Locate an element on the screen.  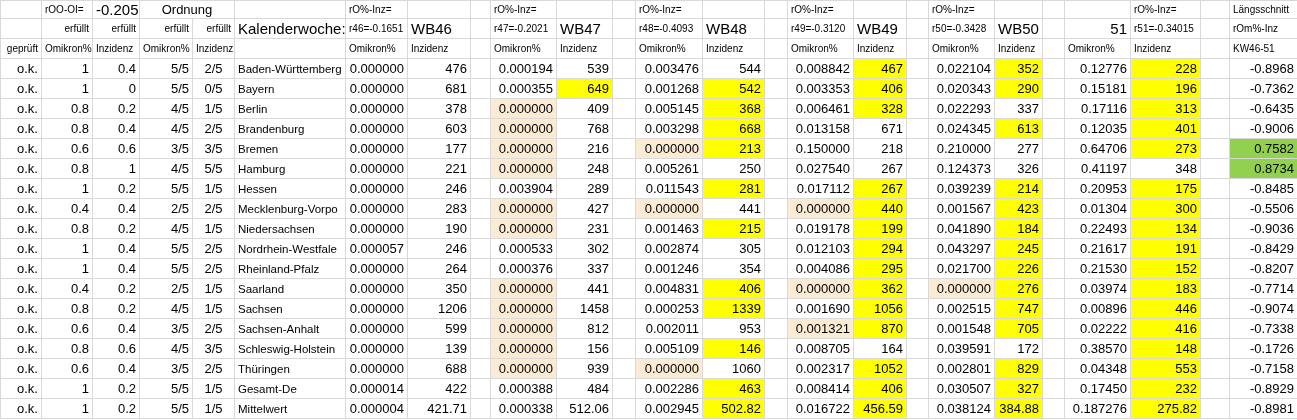
table-cell: 0.039239 is located at coordinates (961, 188).